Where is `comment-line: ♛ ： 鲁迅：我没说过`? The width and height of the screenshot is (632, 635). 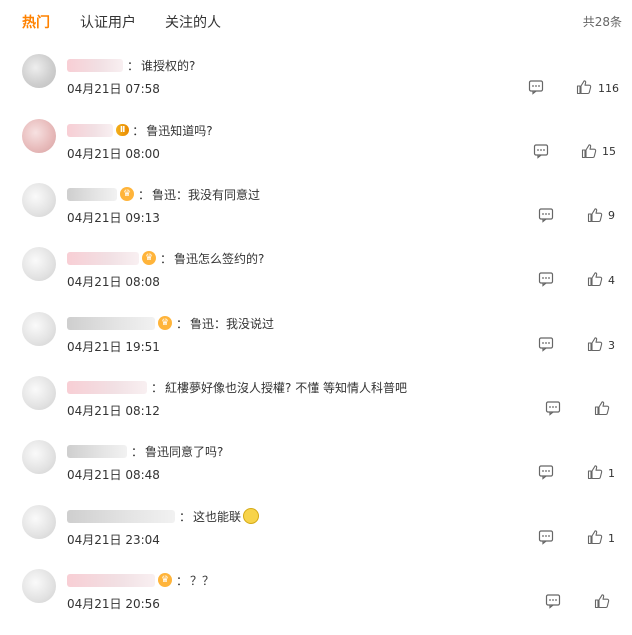
comment-line: ♛ ： 鲁迅：我没说过 is located at coordinates (170, 323).